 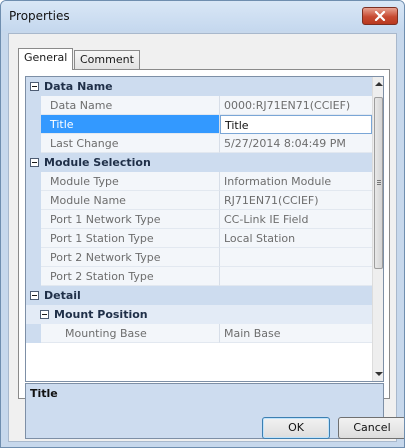 I want to click on property-row-title: Title Title, so click(x=199, y=124).